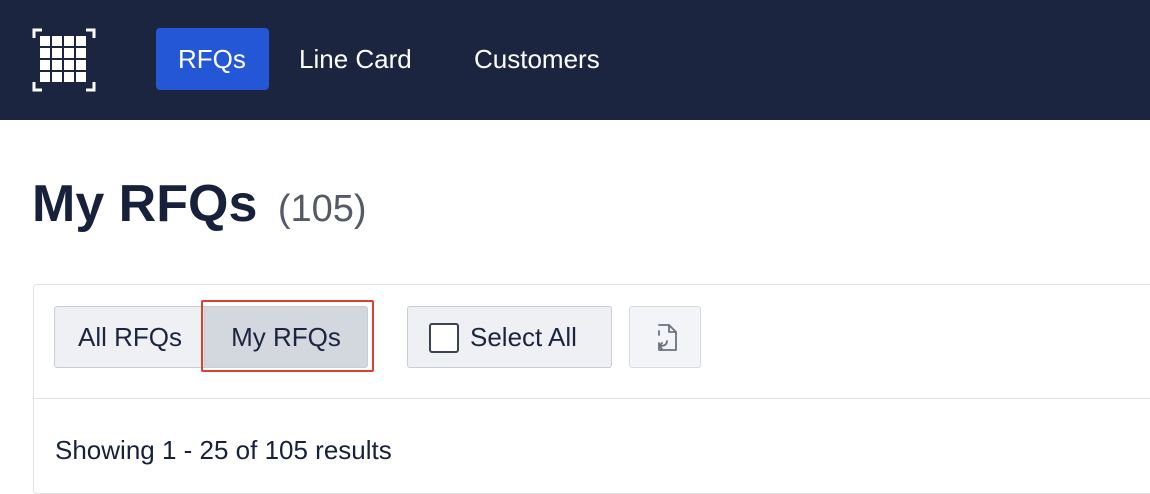  Describe the element at coordinates (130, 337) in the screenshot. I see `filter-all-rfqs-button: All RFQs` at that location.